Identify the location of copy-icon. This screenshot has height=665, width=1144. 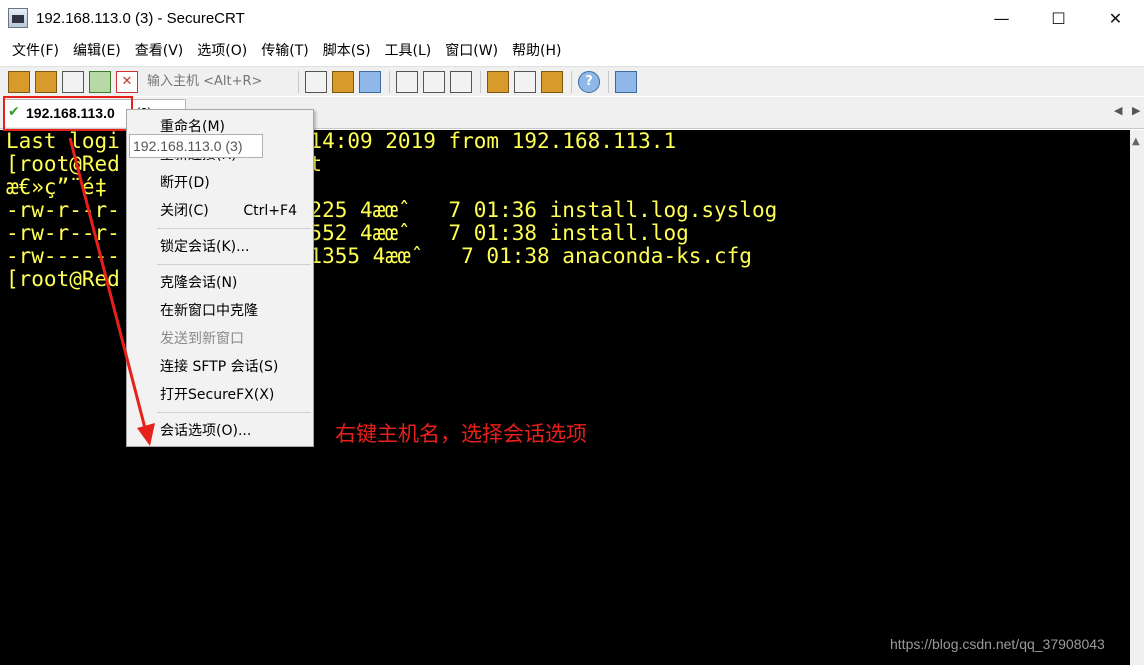
(316, 81).